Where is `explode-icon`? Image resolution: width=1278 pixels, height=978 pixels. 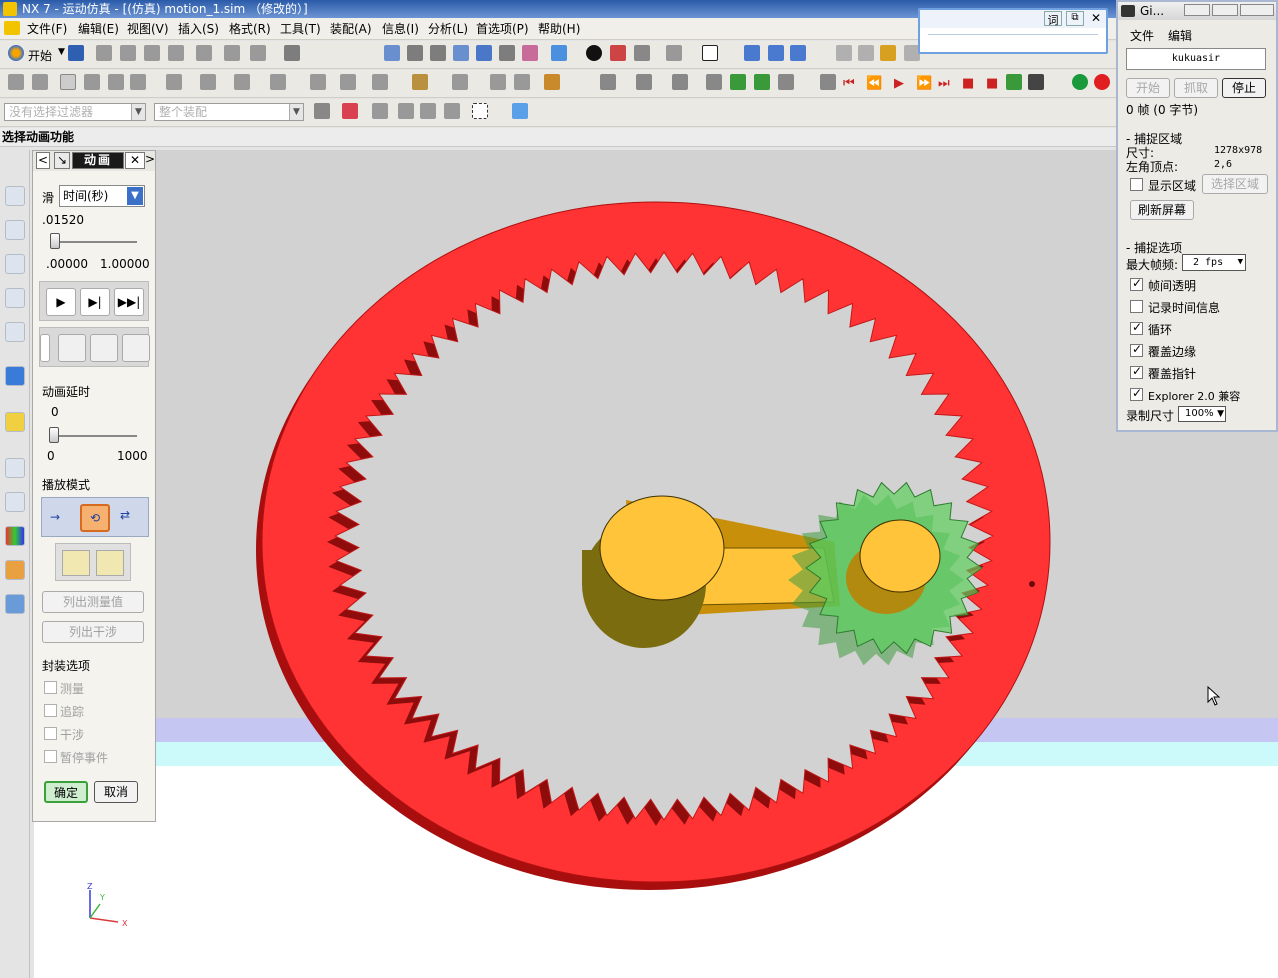 explode-icon is located at coordinates (680, 82).